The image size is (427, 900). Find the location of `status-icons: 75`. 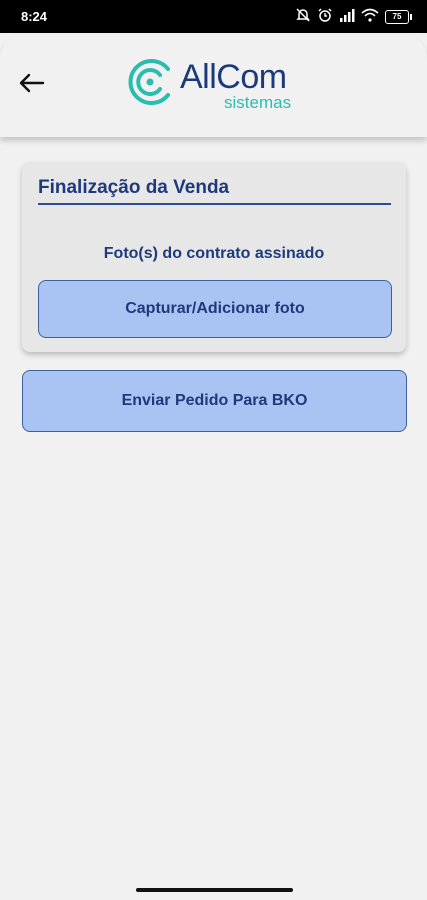

status-icons: 75 is located at coordinates (353, 17).